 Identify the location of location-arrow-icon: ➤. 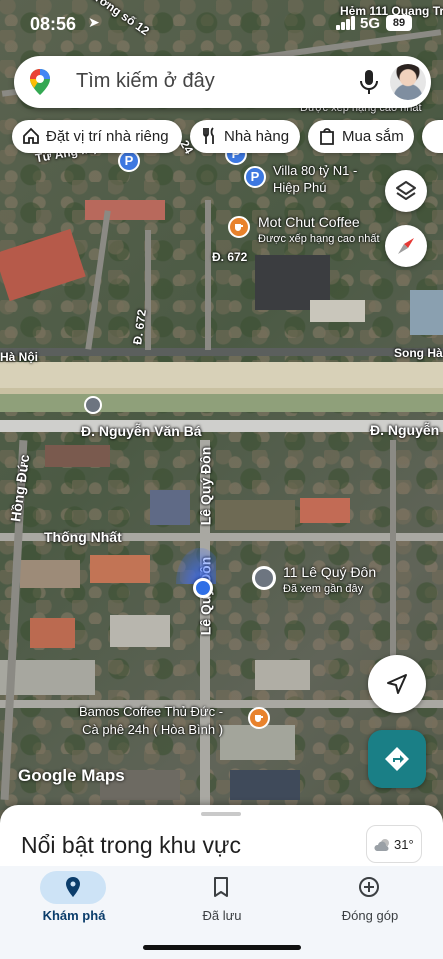
(94, 22).